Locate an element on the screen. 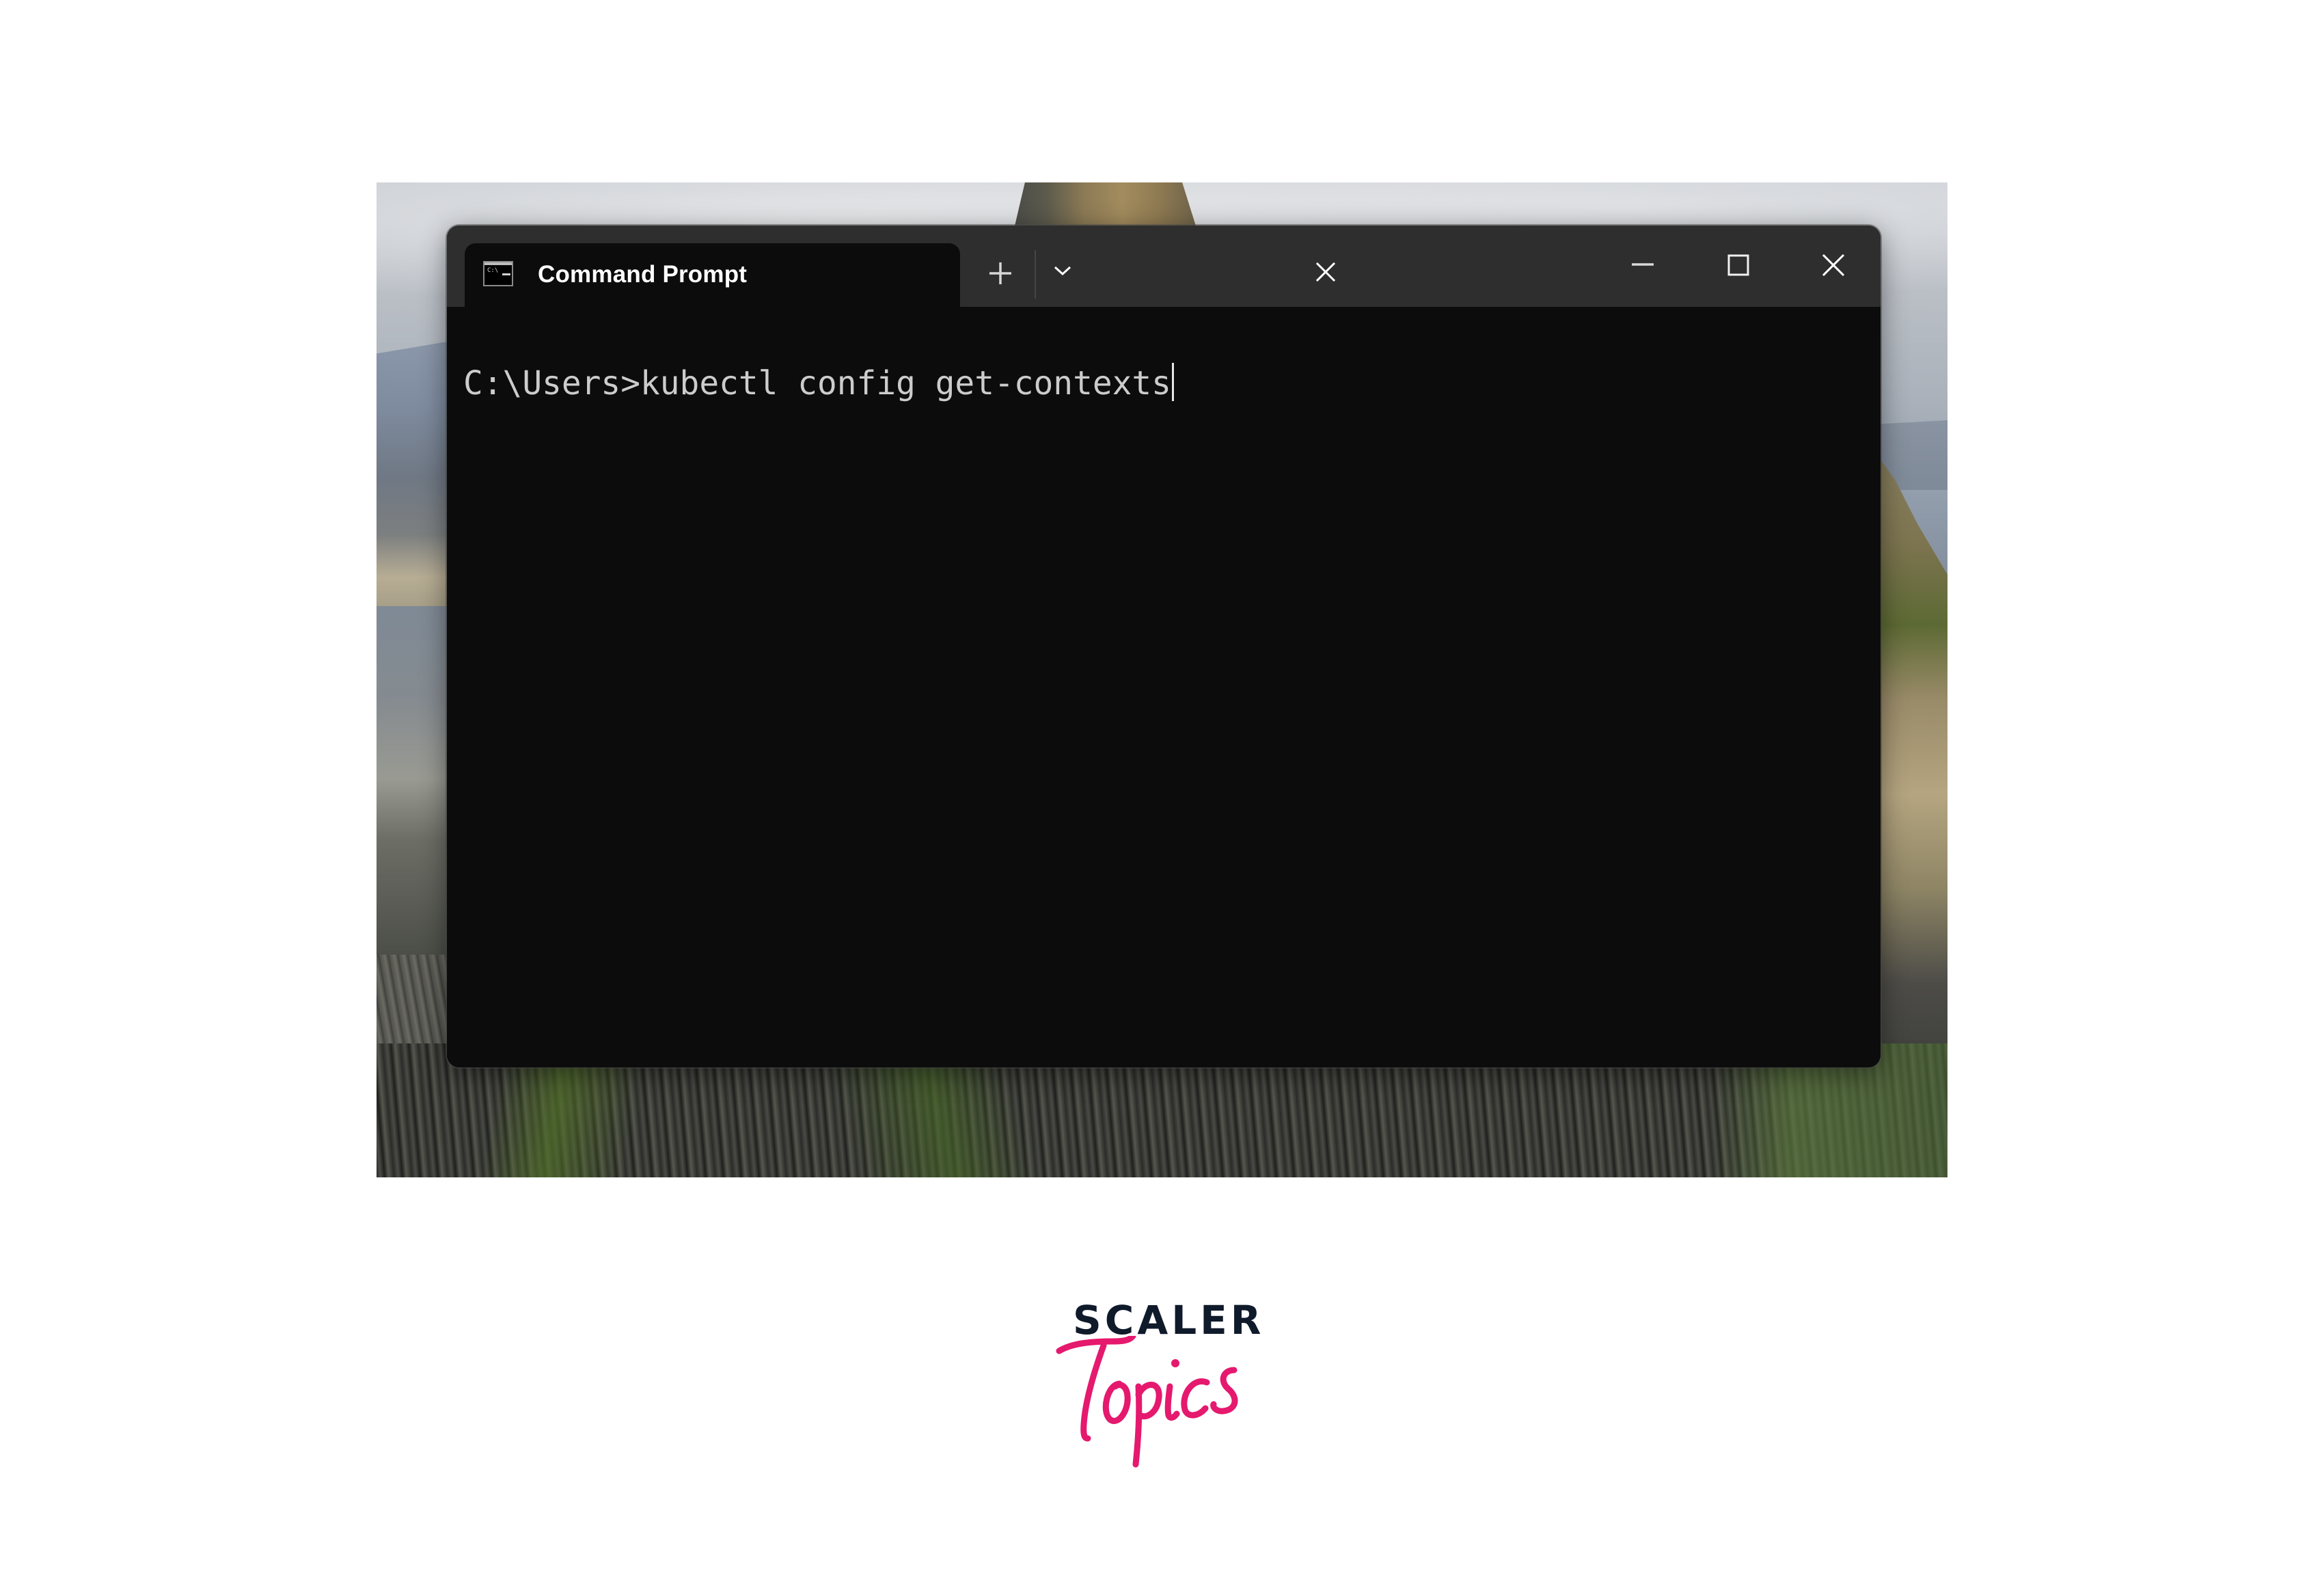 The image size is (2324, 1586). cmd-icon-titlebar is located at coordinates (498, 264).